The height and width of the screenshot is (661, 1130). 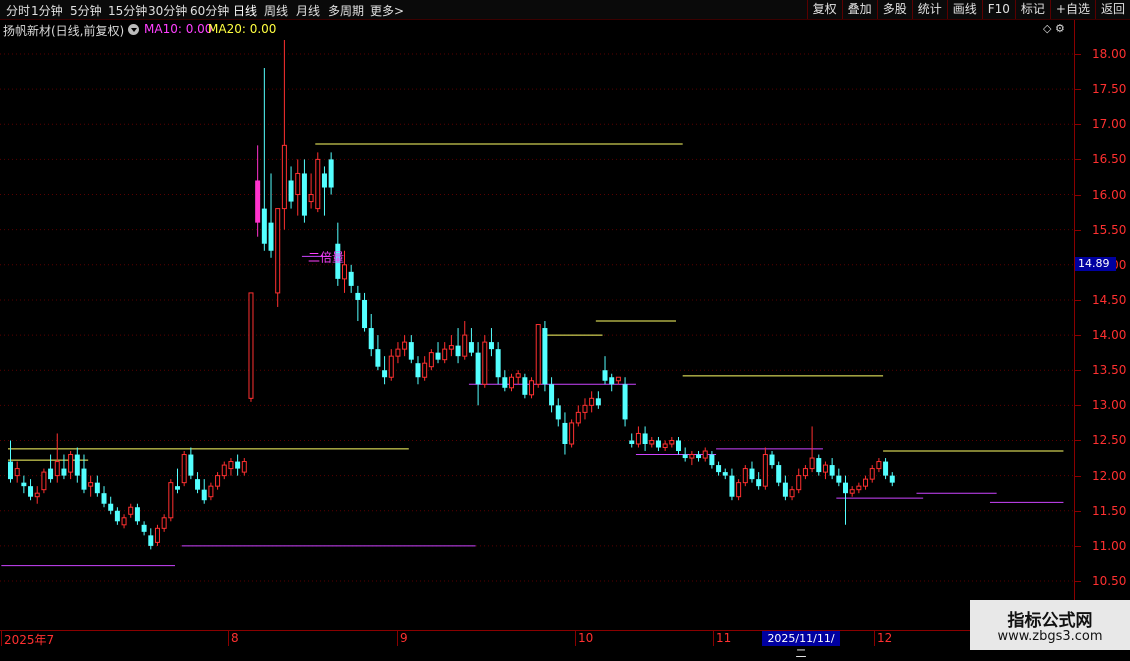 I want to click on period-tab-multi: 多周期, so click(x=346, y=10).